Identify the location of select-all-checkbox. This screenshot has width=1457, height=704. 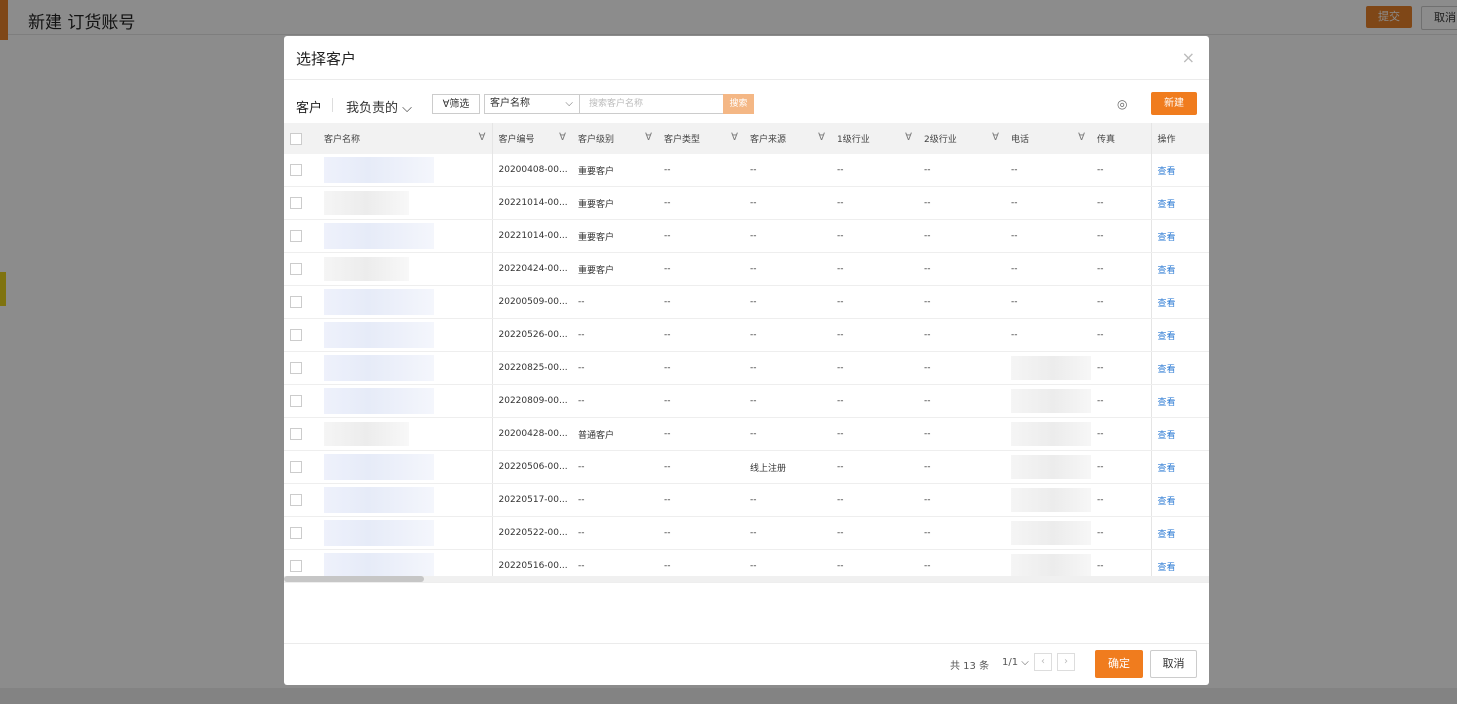
(296, 138).